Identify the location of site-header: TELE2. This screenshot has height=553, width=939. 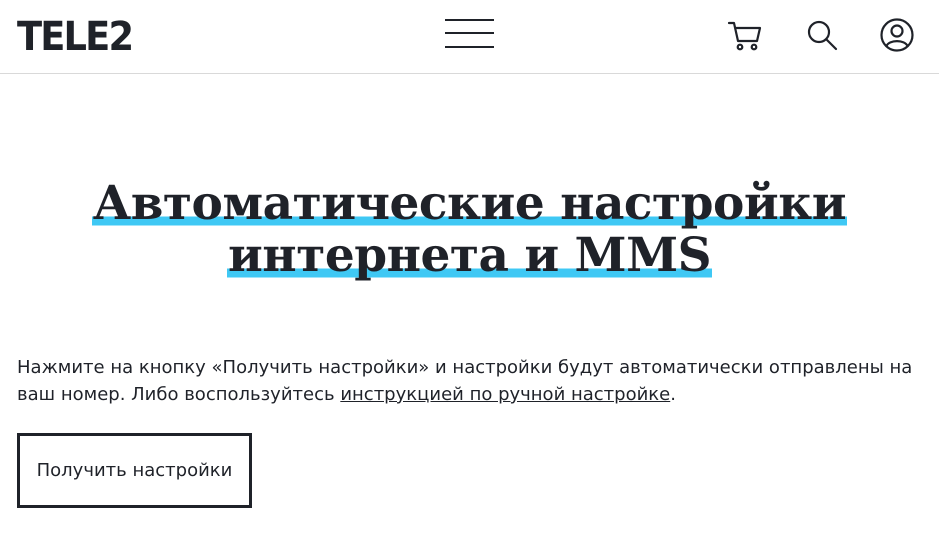
(469, 37).